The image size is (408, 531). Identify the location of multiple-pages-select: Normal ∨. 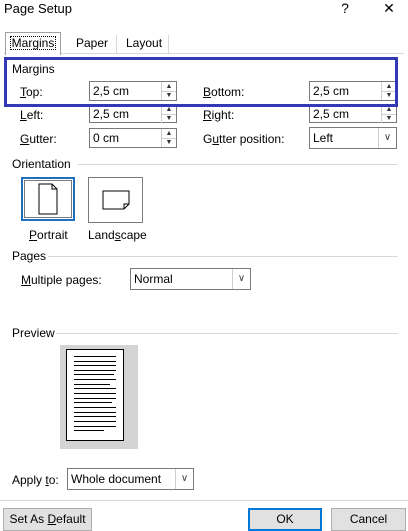
(190, 279).